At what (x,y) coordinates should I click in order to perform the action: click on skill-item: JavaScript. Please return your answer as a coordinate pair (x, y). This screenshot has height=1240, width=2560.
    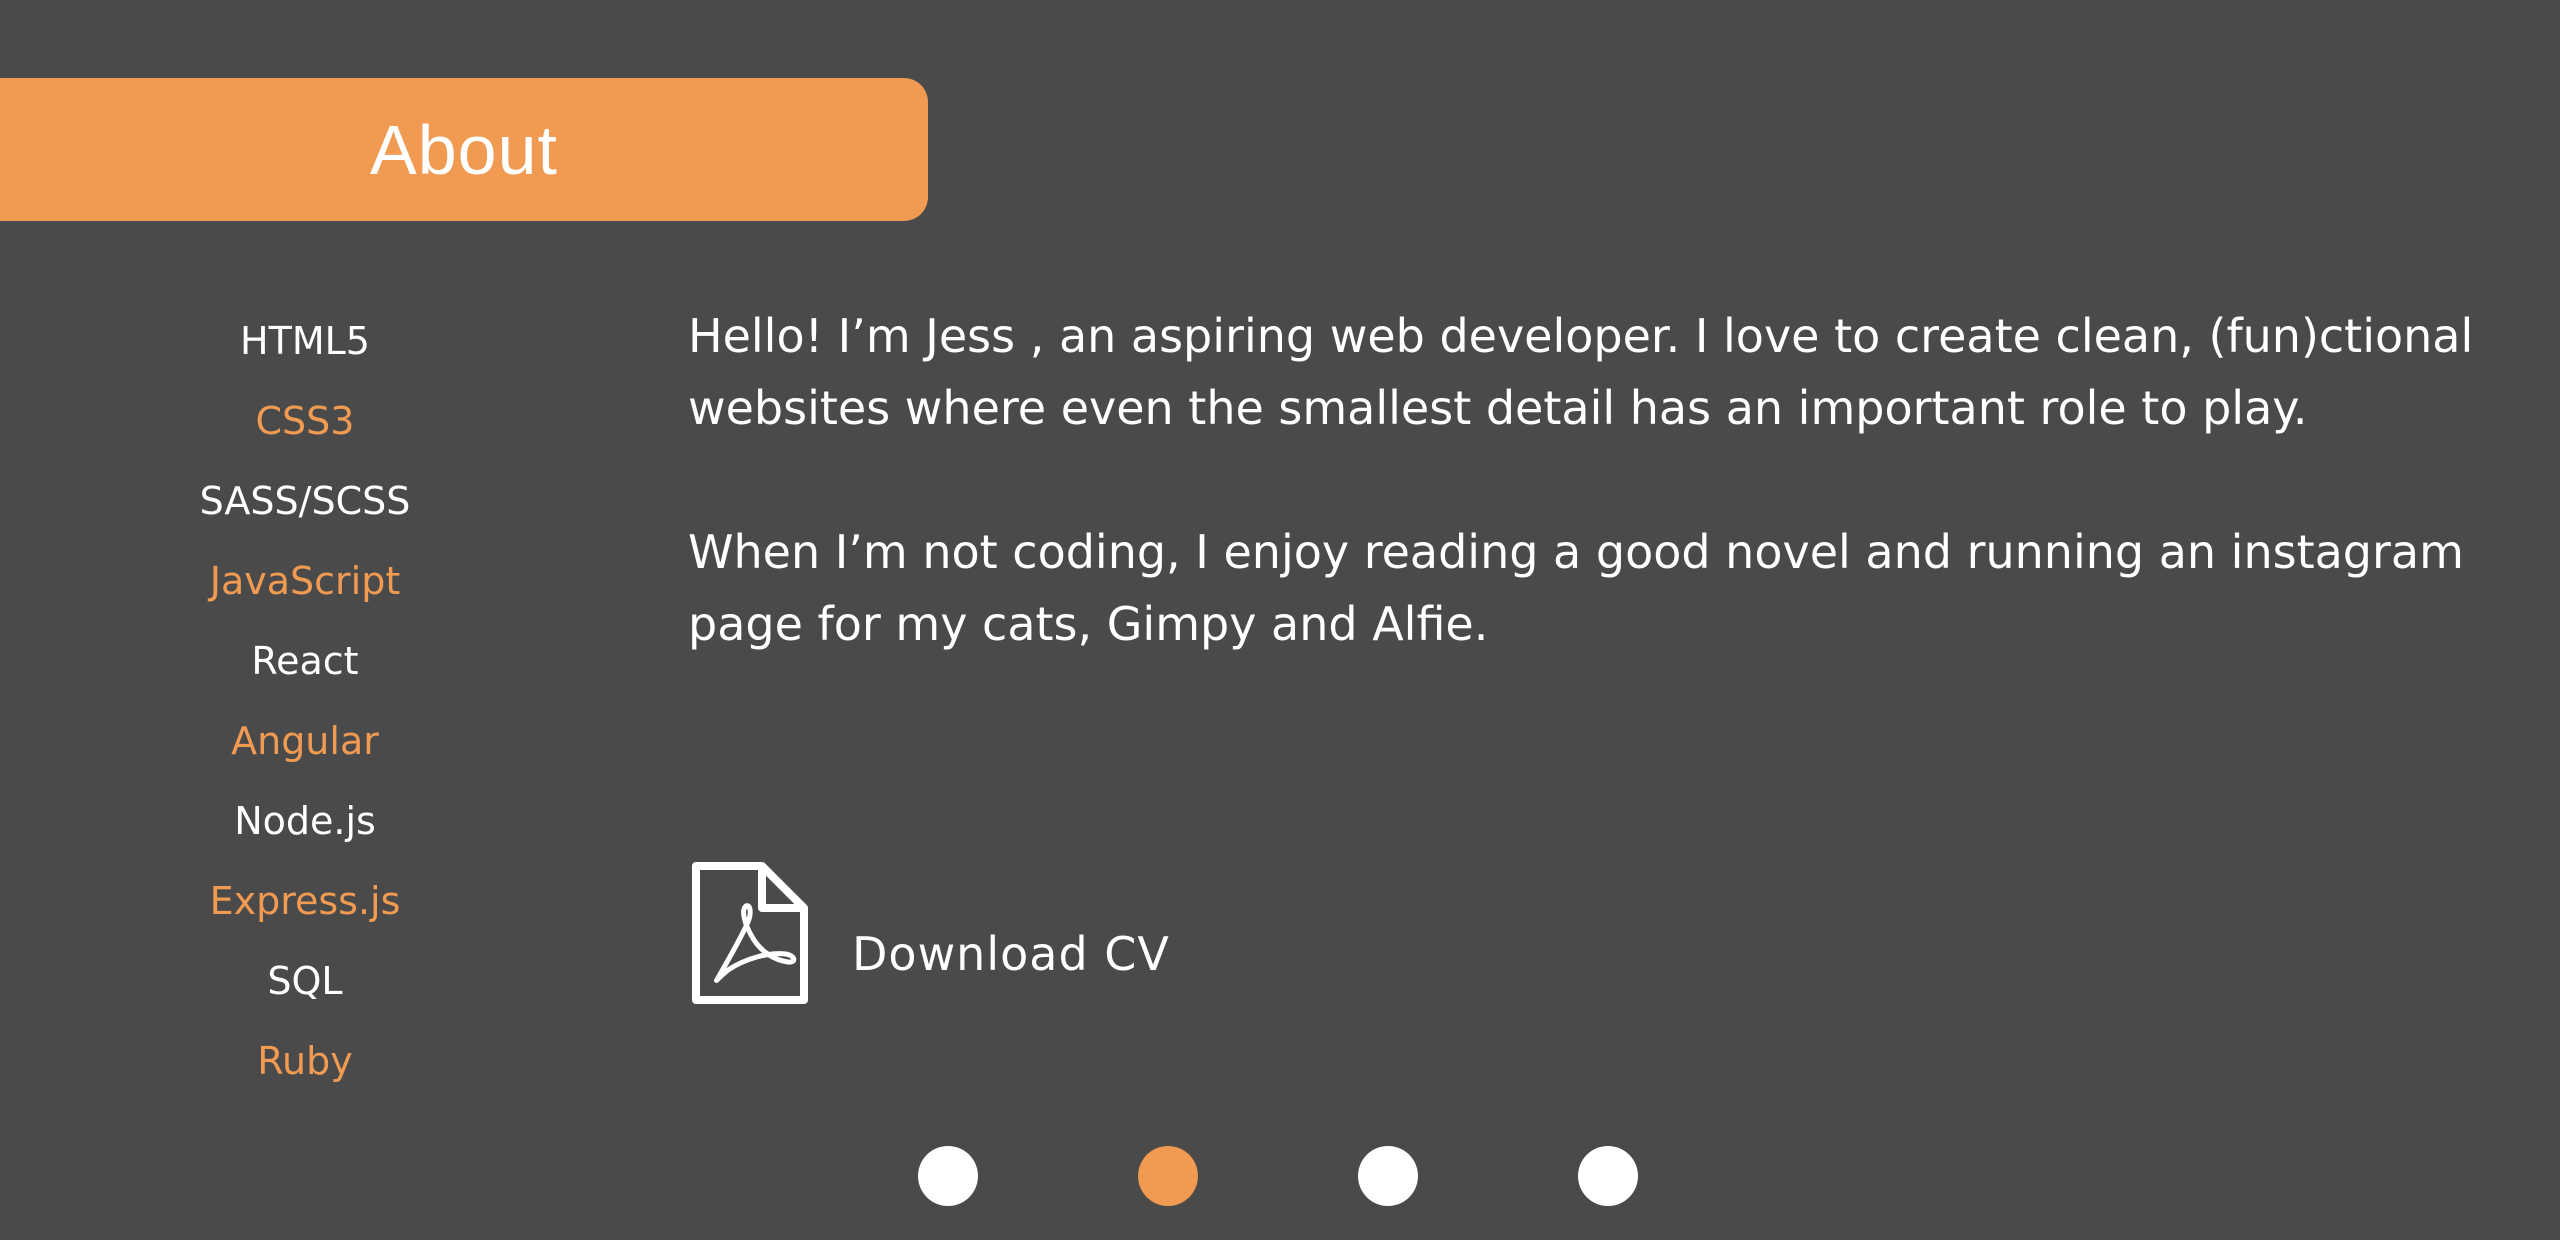
    Looking at the image, I should click on (305, 581).